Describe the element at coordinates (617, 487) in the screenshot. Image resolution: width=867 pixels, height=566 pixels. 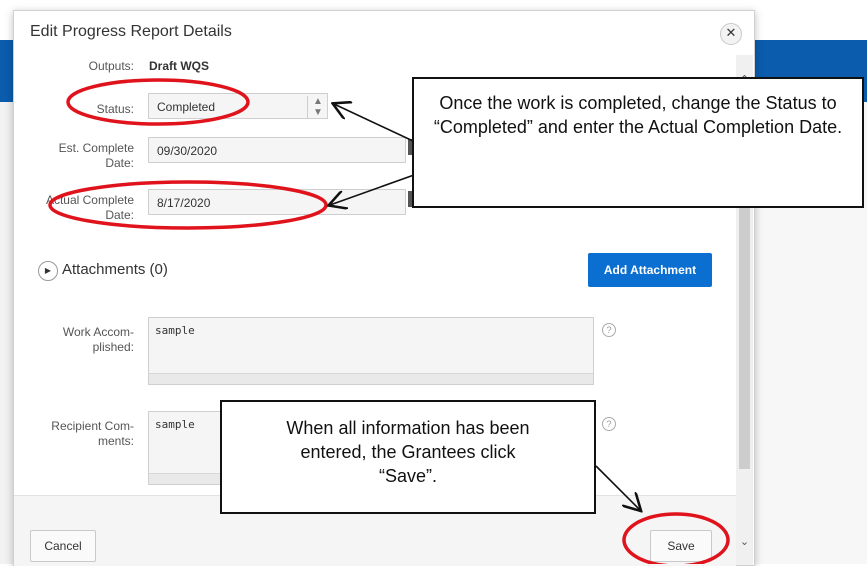
I see `arrow-to-save` at that location.